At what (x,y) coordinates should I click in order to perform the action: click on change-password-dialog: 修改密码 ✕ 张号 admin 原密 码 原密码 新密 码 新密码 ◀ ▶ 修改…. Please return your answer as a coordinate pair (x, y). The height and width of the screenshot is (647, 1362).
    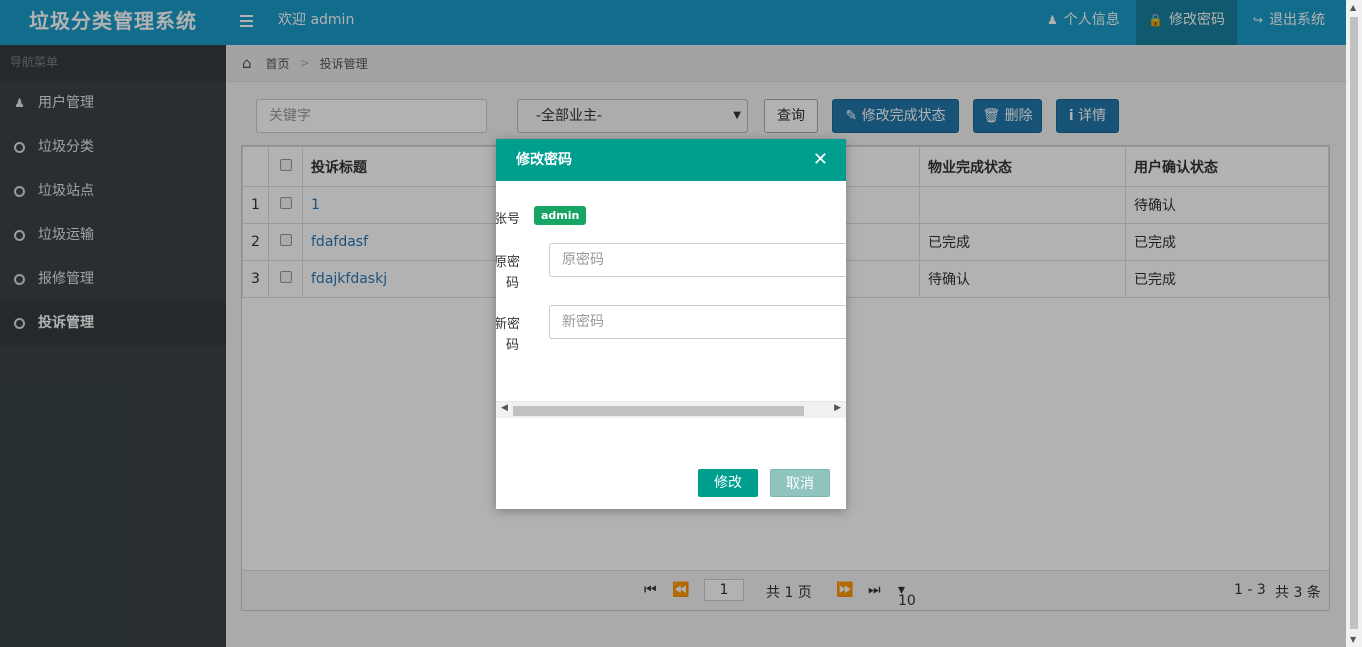
    Looking at the image, I should click on (671, 324).